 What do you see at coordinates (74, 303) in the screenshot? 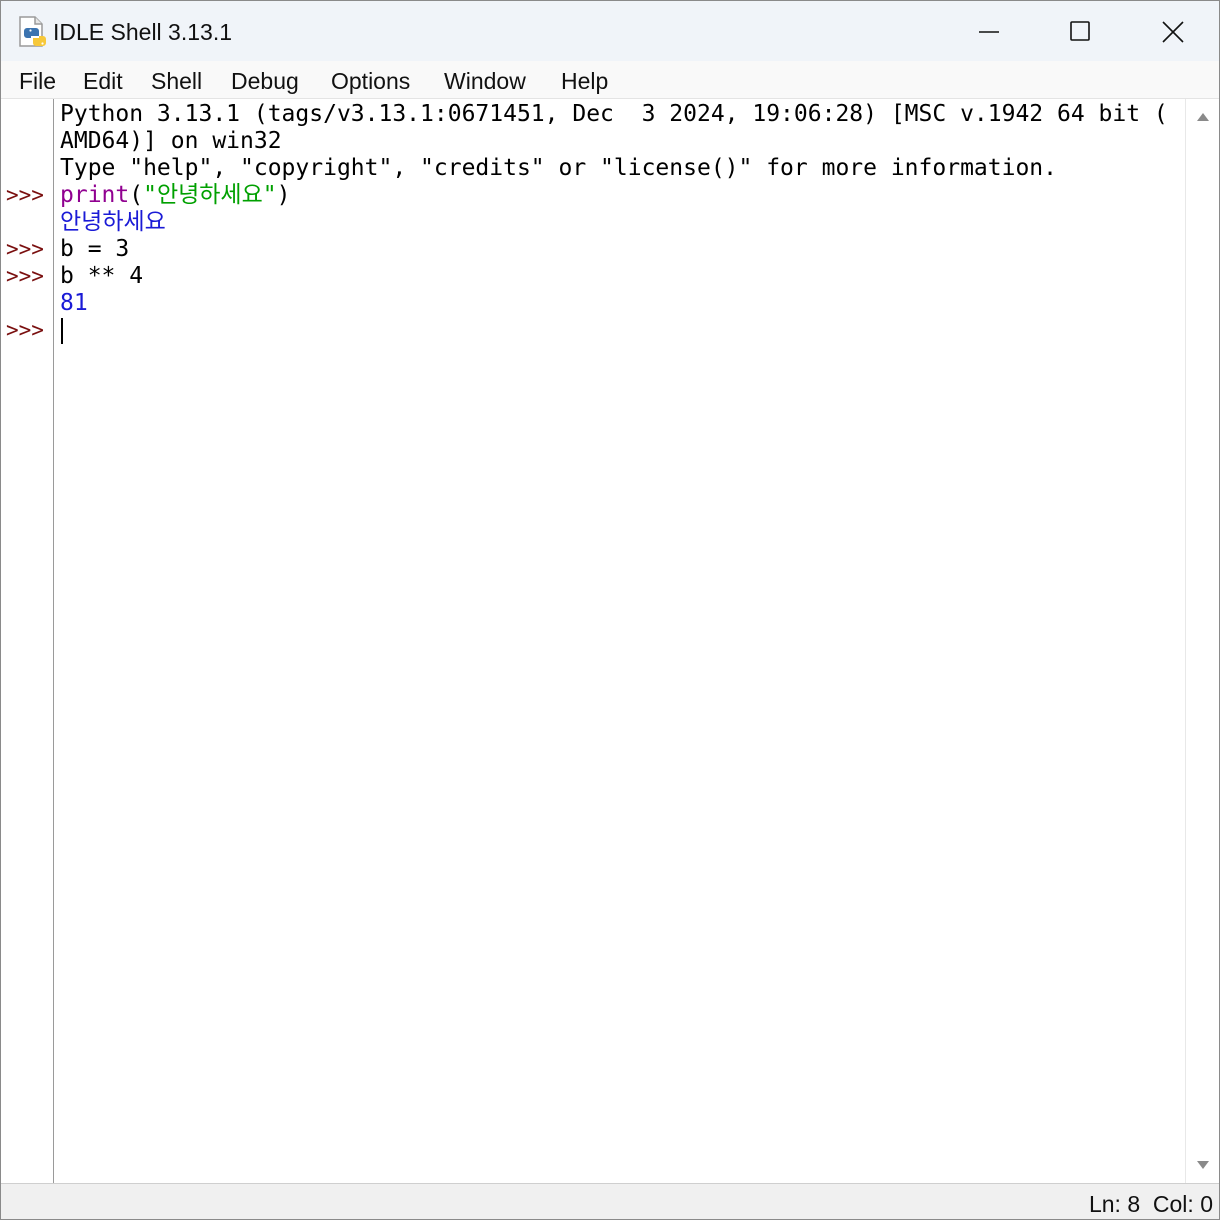
I see `output-line: 81` at bounding box center [74, 303].